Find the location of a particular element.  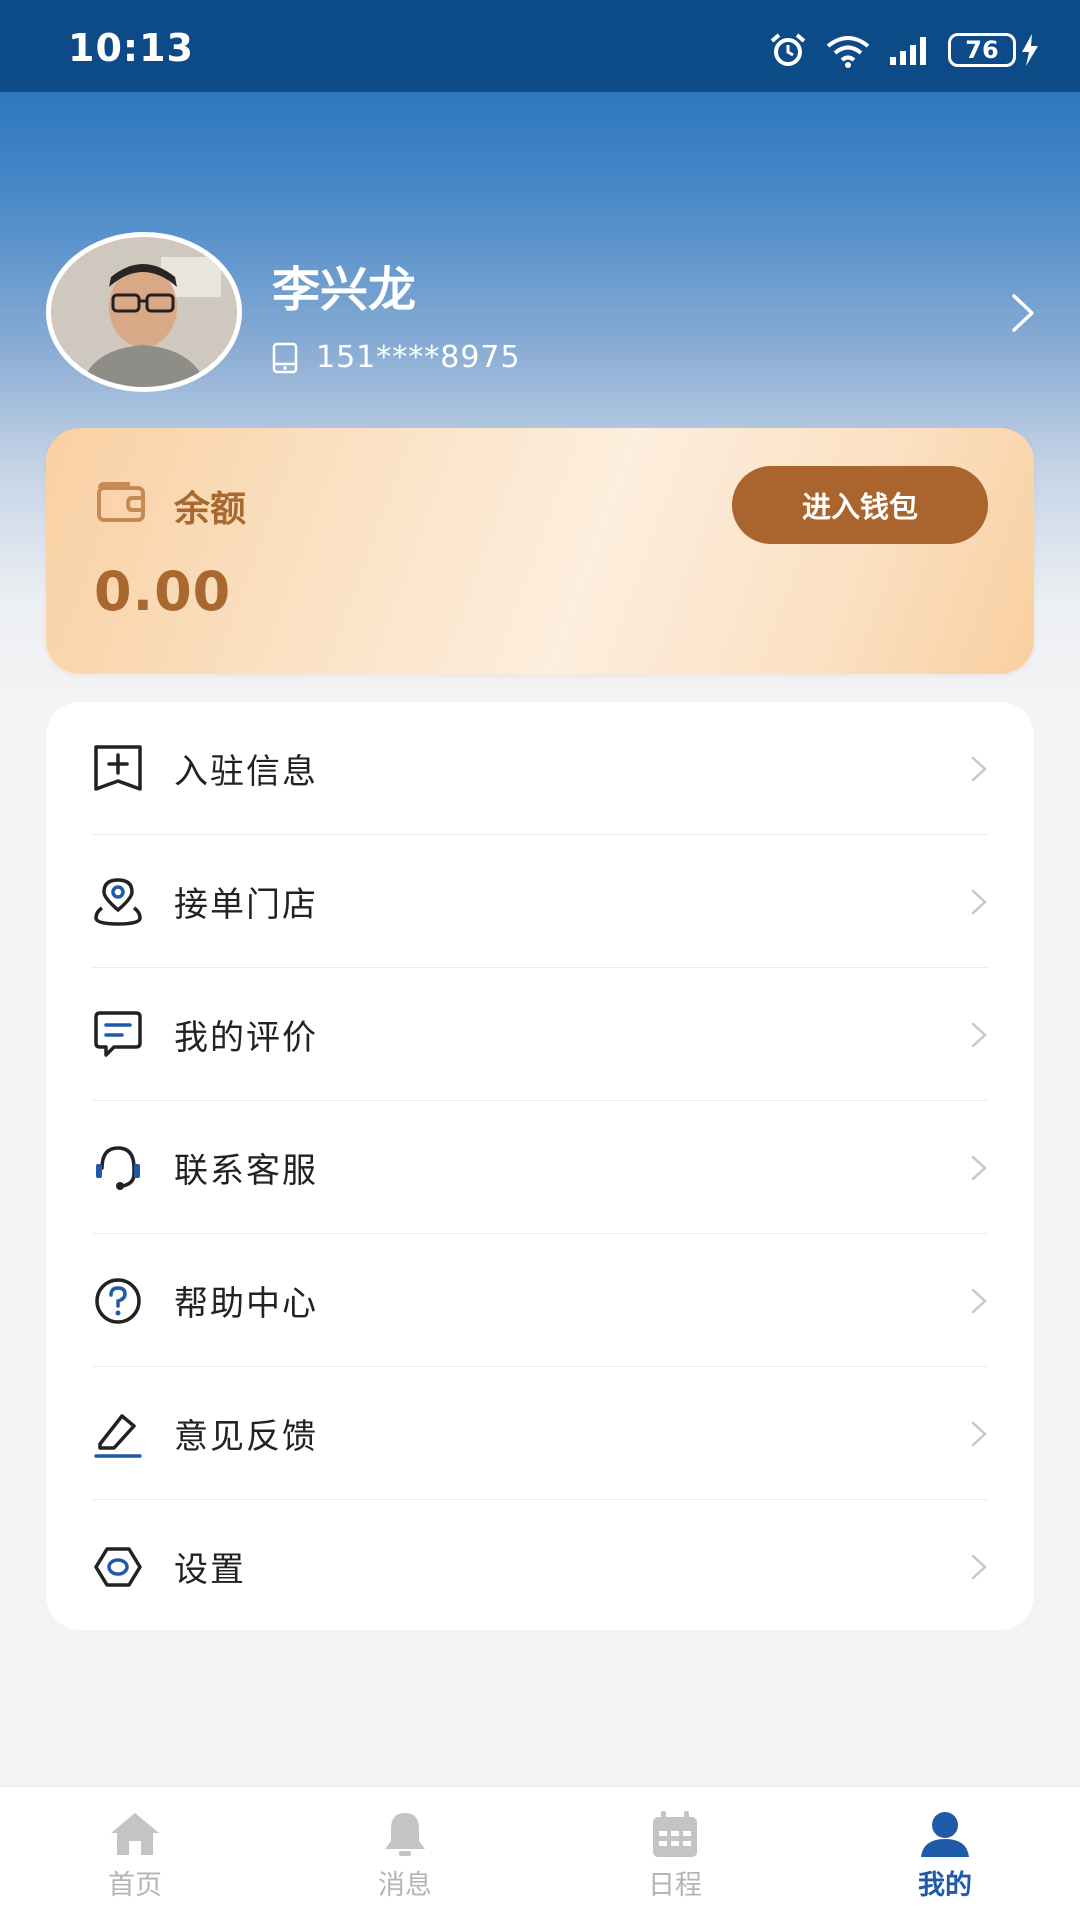

user-icon is located at coordinates (945, 1834).